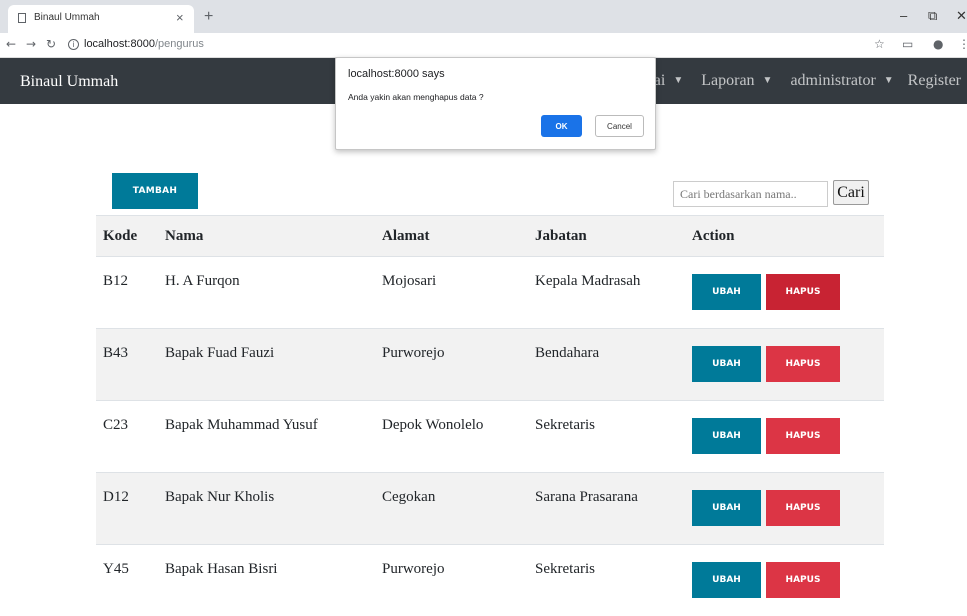  I want to click on nav-item-laporan: Laporan ▼, so click(737, 80).